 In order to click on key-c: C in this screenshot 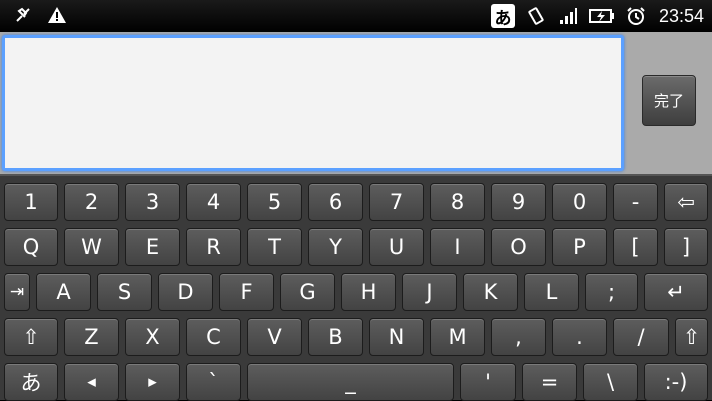, I will do `click(213, 337)`.